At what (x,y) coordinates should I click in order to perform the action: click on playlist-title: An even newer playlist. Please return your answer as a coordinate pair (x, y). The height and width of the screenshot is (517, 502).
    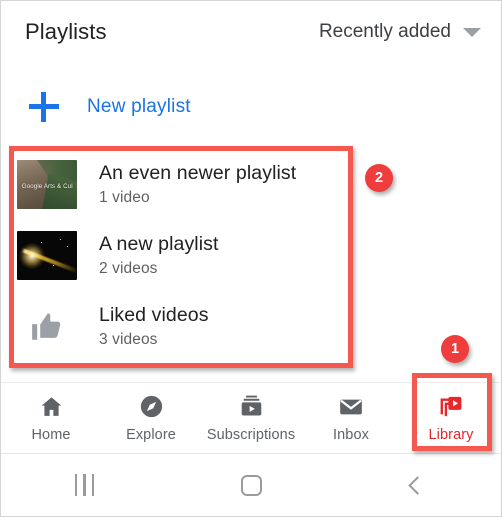
    Looking at the image, I should click on (198, 173).